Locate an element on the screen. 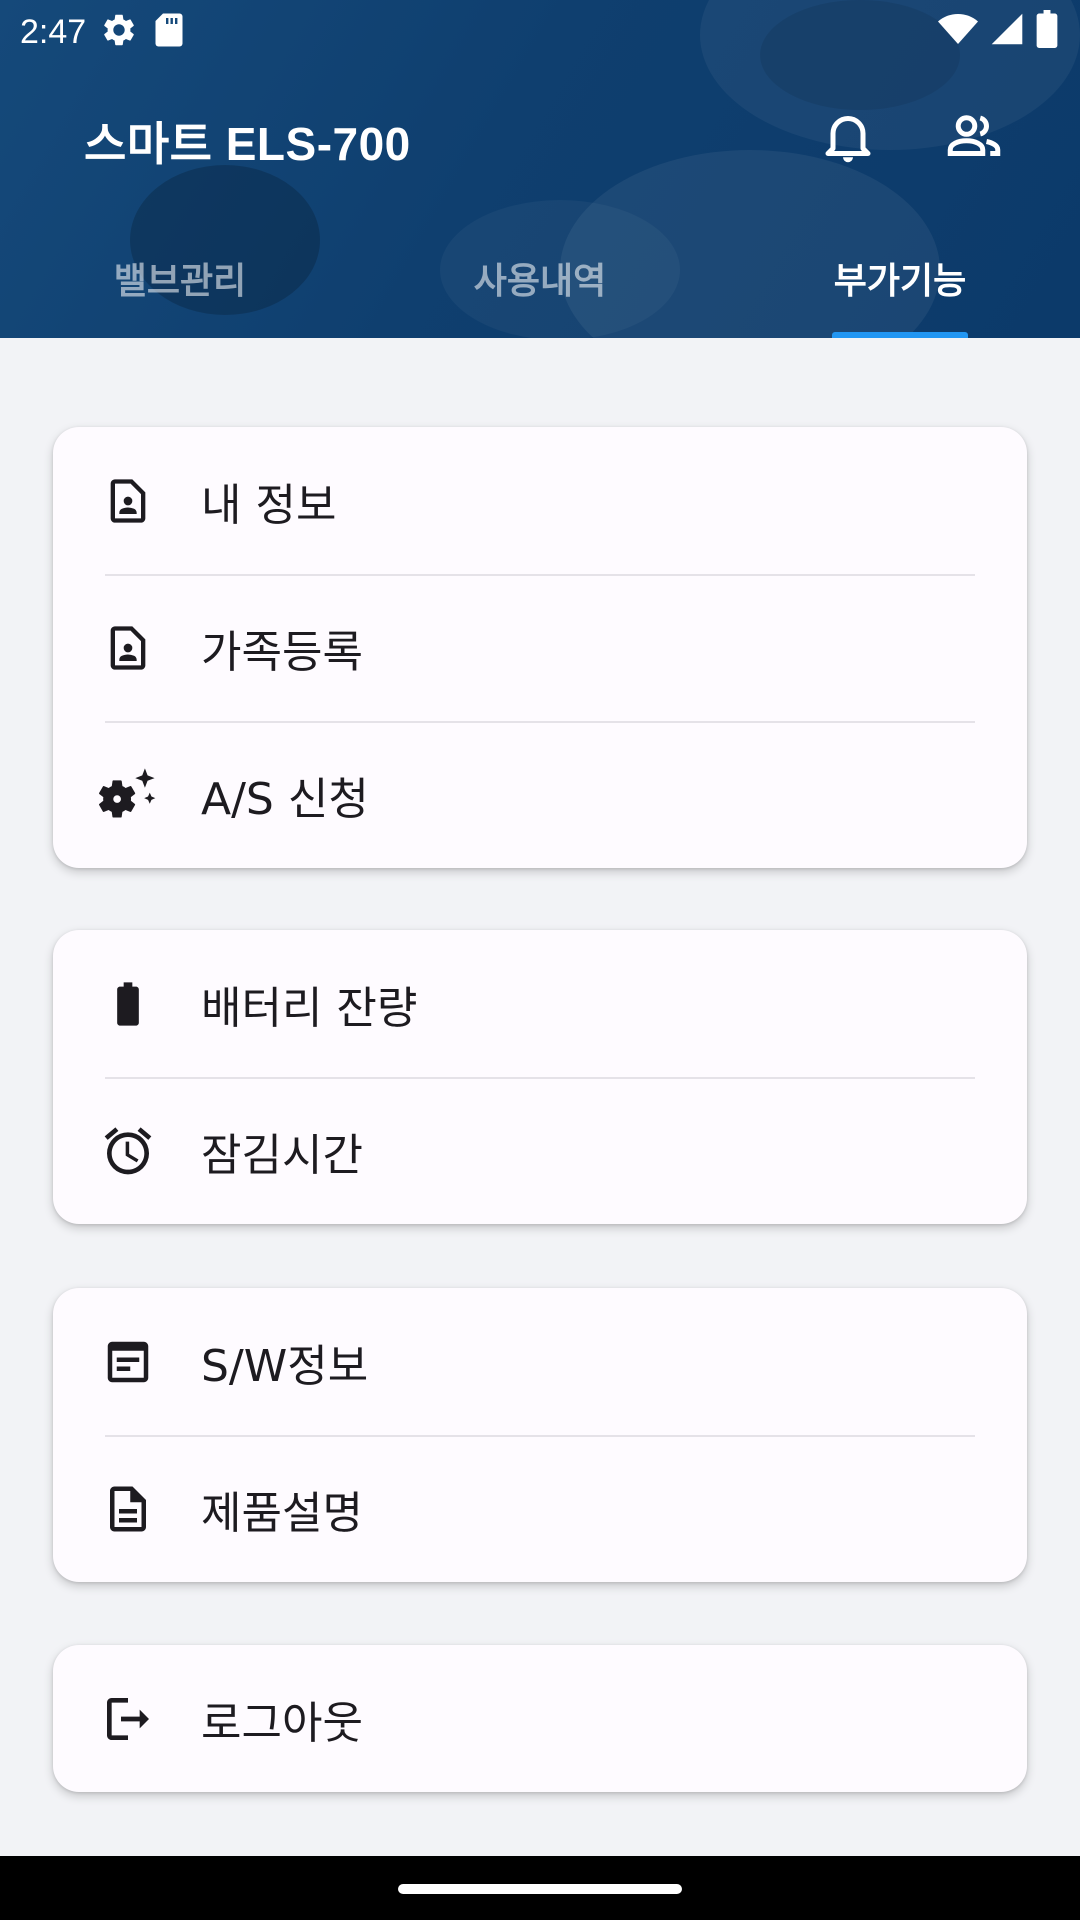  description-icon is located at coordinates (128, 1509).